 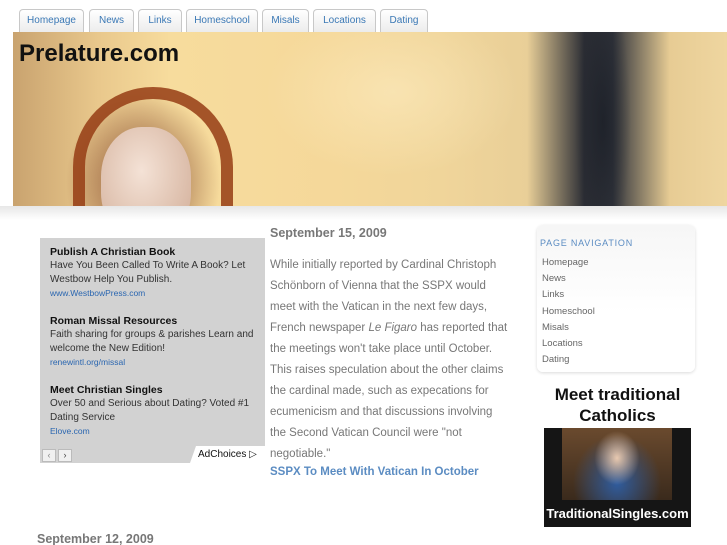 What do you see at coordinates (65, 455) in the screenshot?
I see `ad-next-arrow-icon: ›` at bounding box center [65, 455].